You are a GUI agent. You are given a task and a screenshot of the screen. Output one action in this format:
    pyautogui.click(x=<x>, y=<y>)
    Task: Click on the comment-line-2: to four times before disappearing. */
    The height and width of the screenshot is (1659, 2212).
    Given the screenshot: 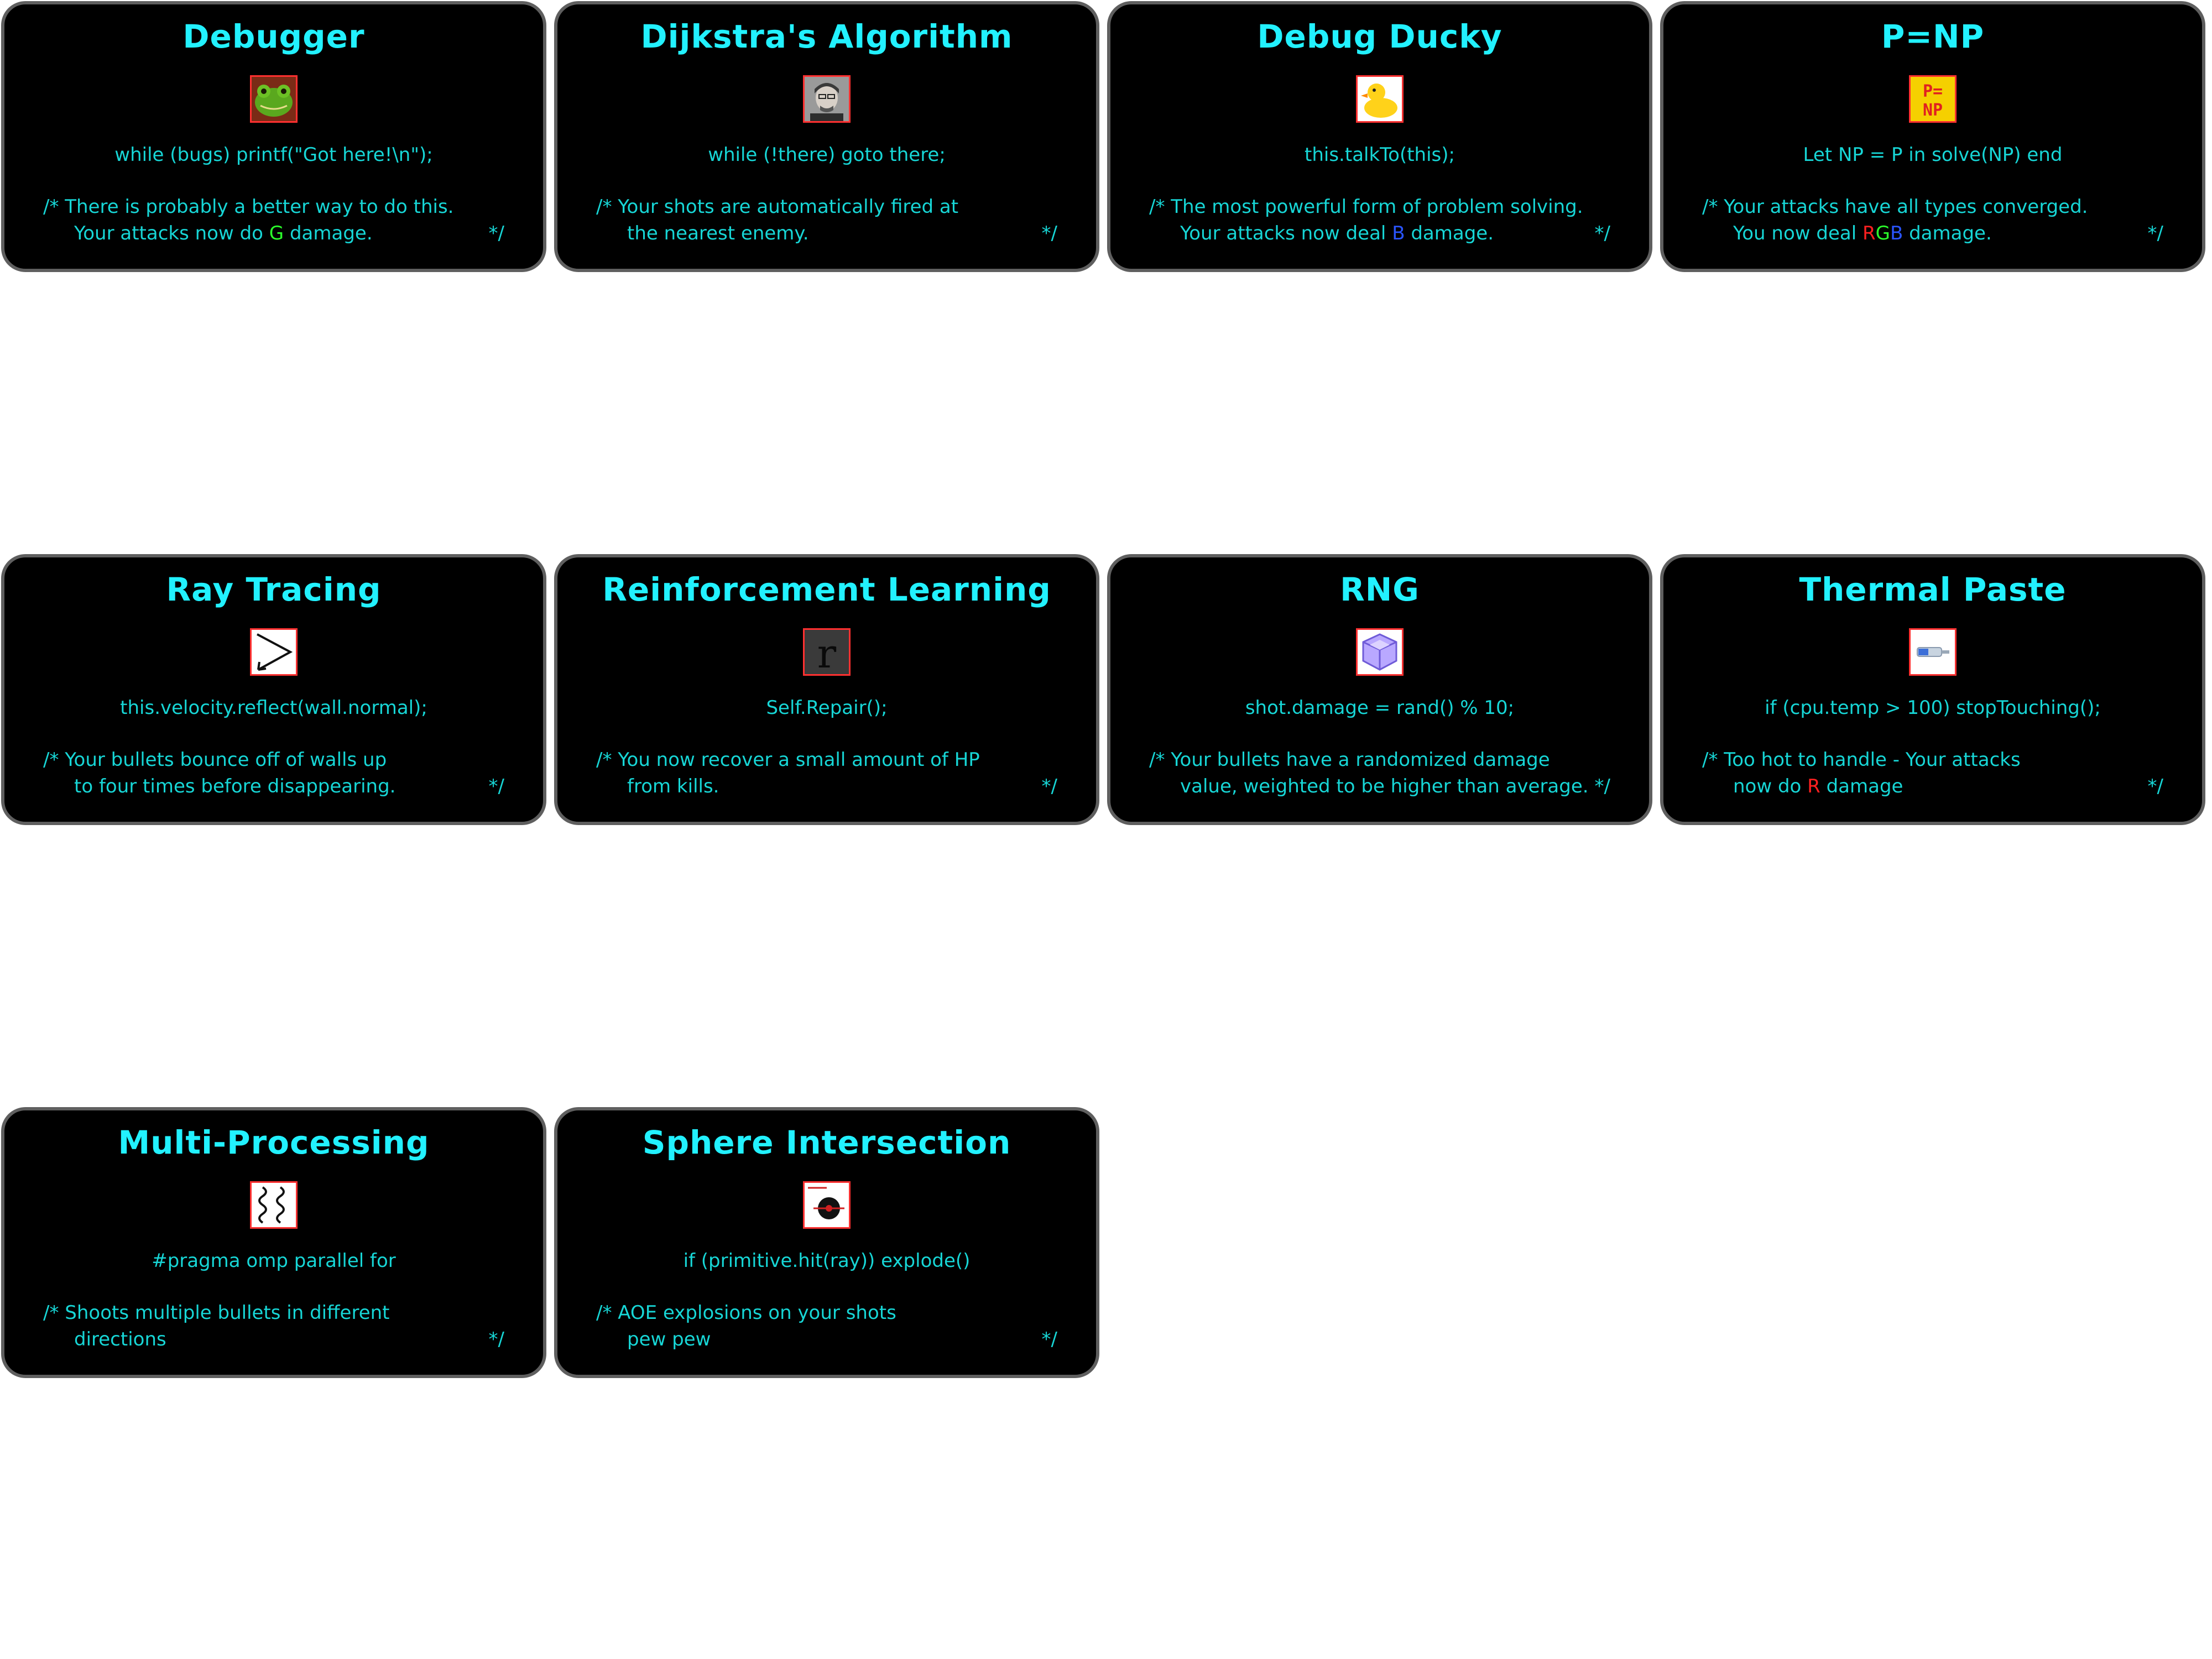 What is the action you would take?
    pyautogui.click(x=274, y=787)
    